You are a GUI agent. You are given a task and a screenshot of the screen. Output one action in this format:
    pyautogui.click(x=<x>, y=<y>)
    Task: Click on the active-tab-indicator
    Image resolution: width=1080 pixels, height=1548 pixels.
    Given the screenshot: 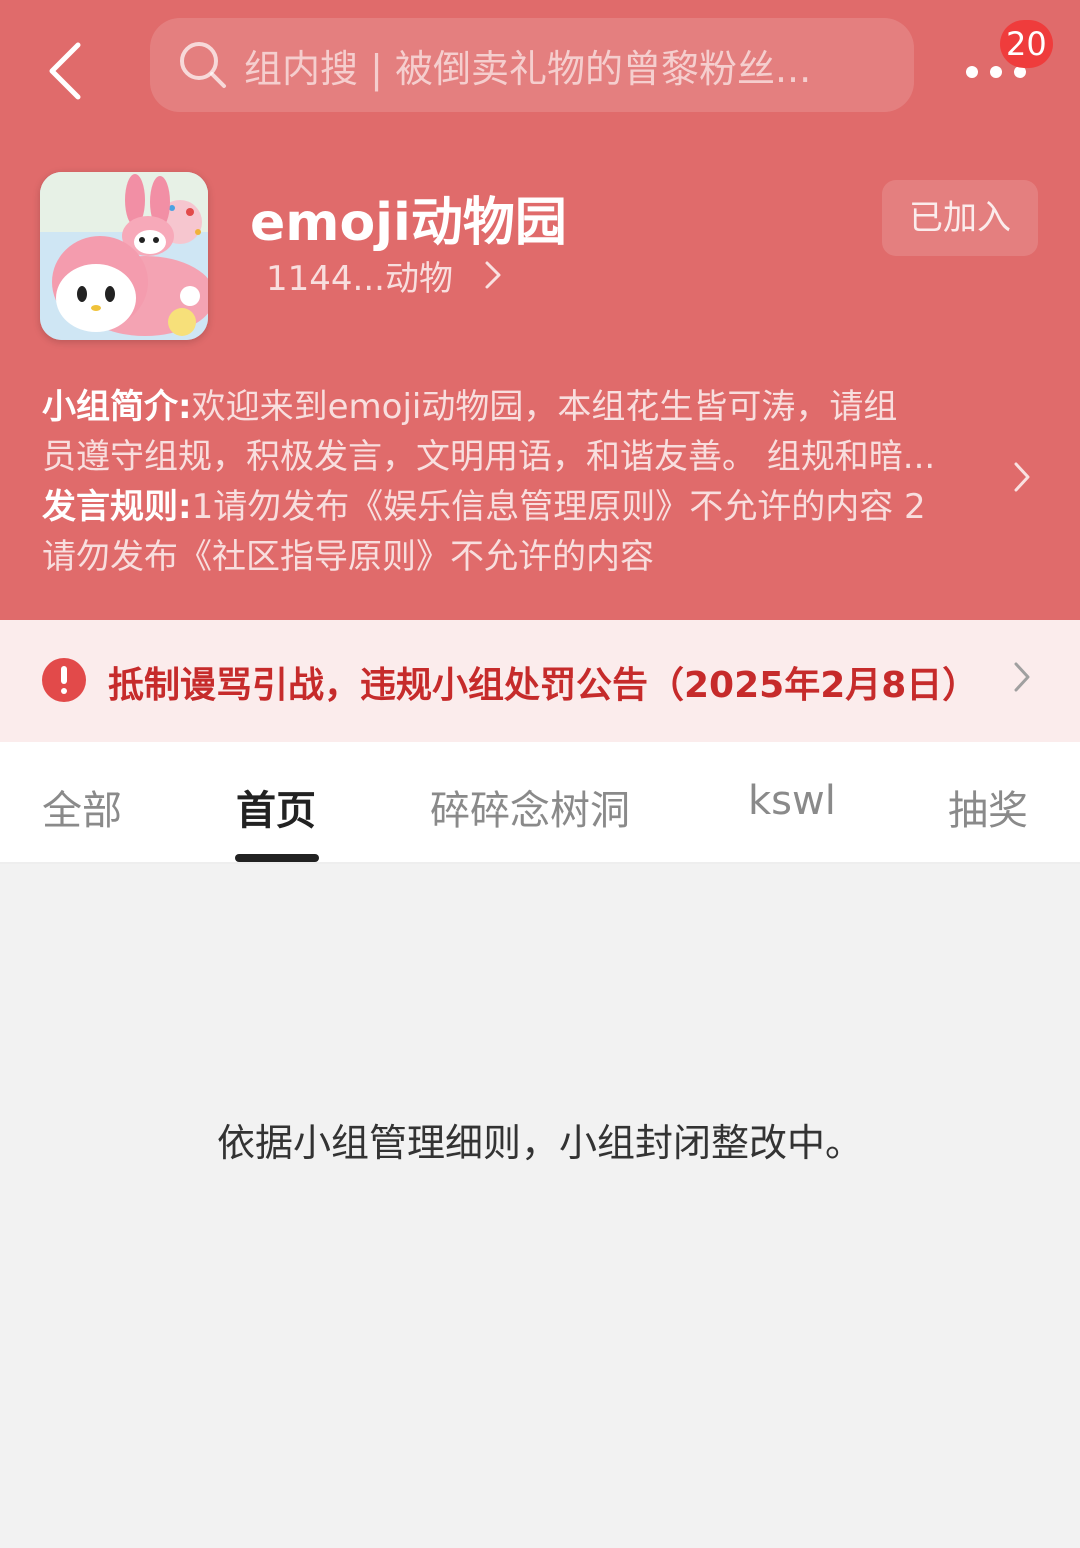 What is the action you would take?
    pyautogui.click(x=277, y=858)
    